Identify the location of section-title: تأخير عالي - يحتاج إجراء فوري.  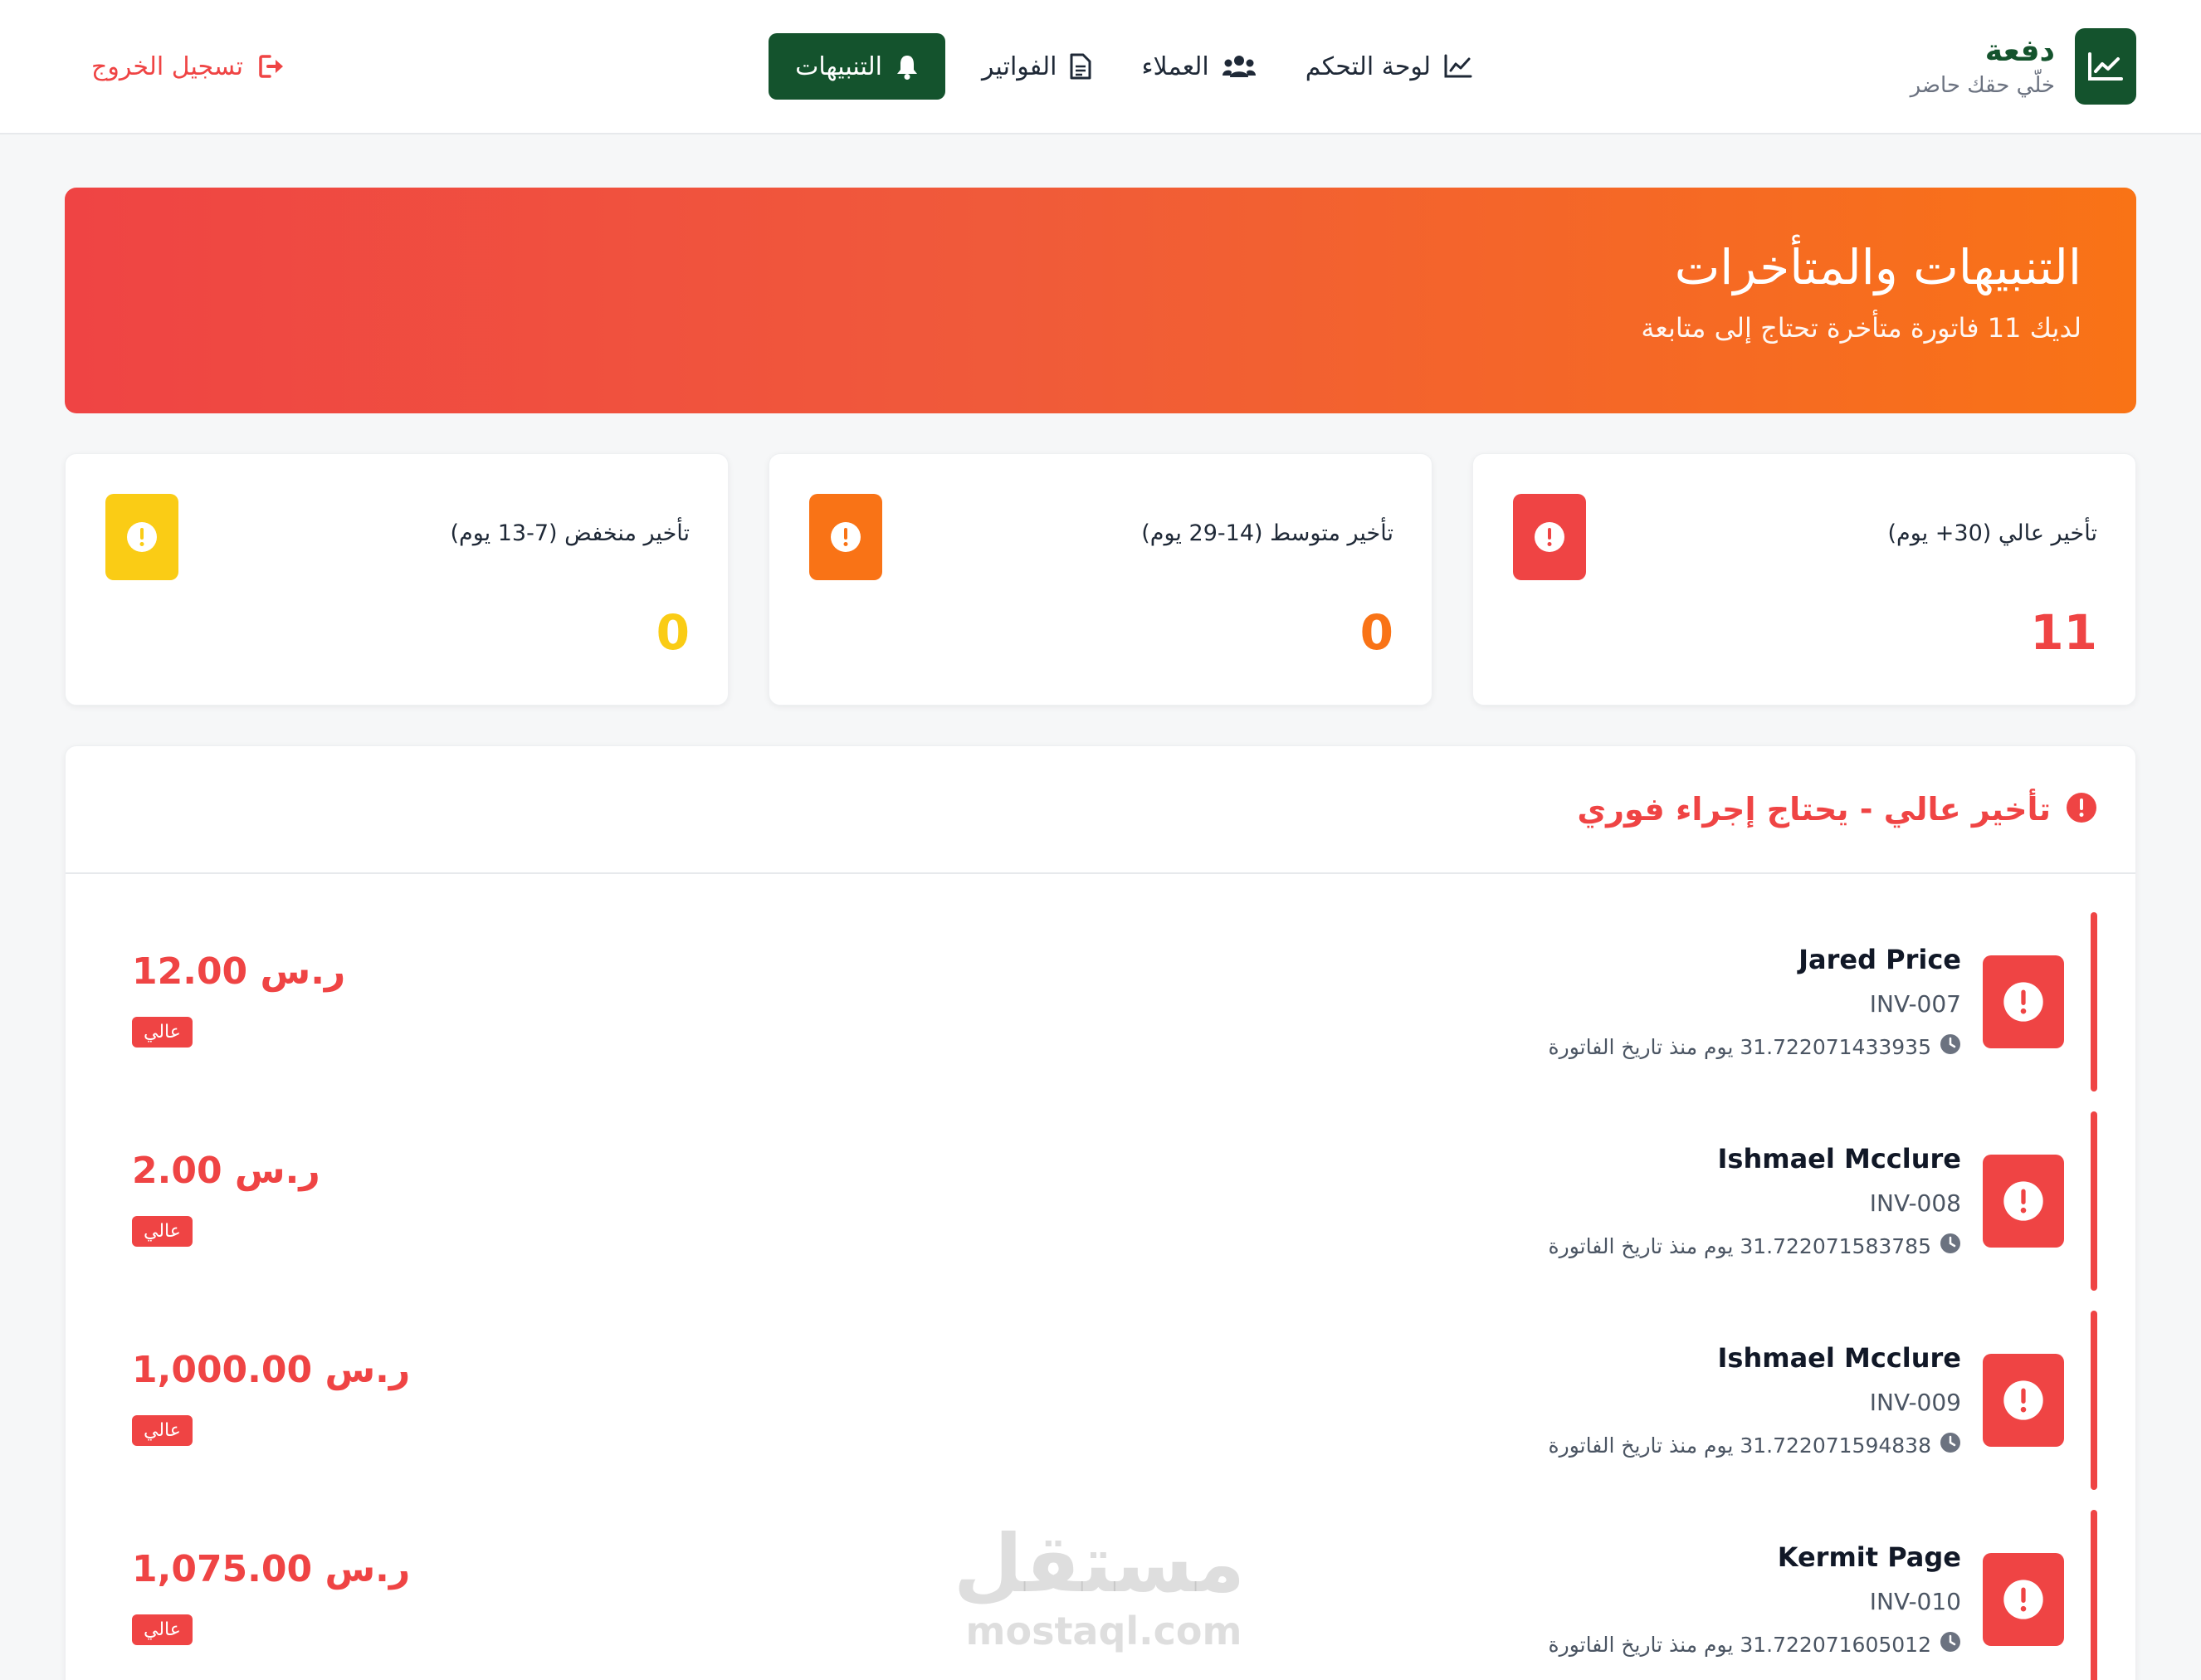
(1814, 809).